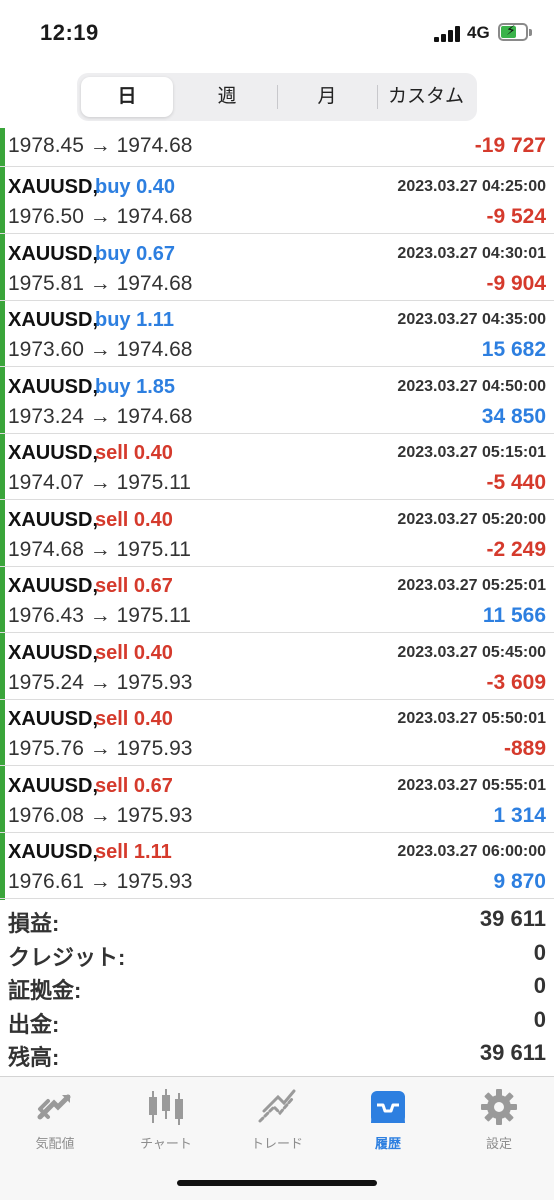 The image size is (554, 1200). Describe the element at coordinates (471, 319) in the screenshot. I see `trade-time: 2023.03.27 04:35:00` at that location.